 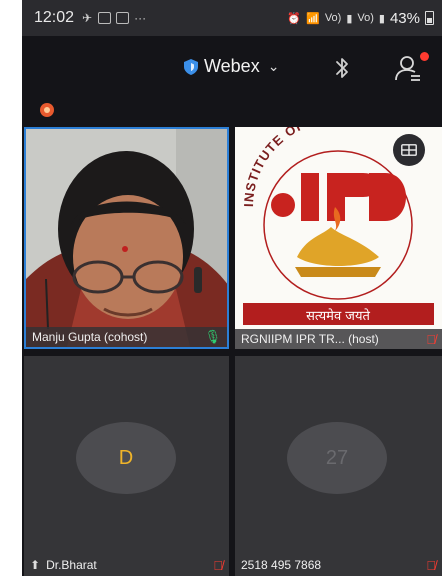 What do you see at coordinates (294, 18) in the screenshot?
I see `alarm-icon: ⏰` at bounding box center [294, 18].